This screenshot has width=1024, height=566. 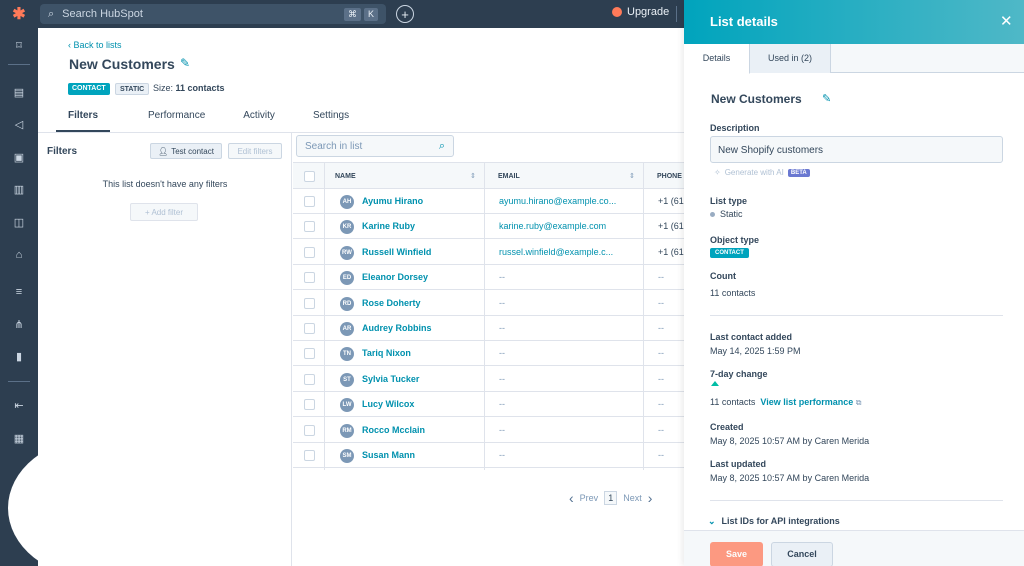 What do you see at coordinates (331, 119) in the screenshot?
I see `tab-settings: Settings` at bounding box center [331, 119].